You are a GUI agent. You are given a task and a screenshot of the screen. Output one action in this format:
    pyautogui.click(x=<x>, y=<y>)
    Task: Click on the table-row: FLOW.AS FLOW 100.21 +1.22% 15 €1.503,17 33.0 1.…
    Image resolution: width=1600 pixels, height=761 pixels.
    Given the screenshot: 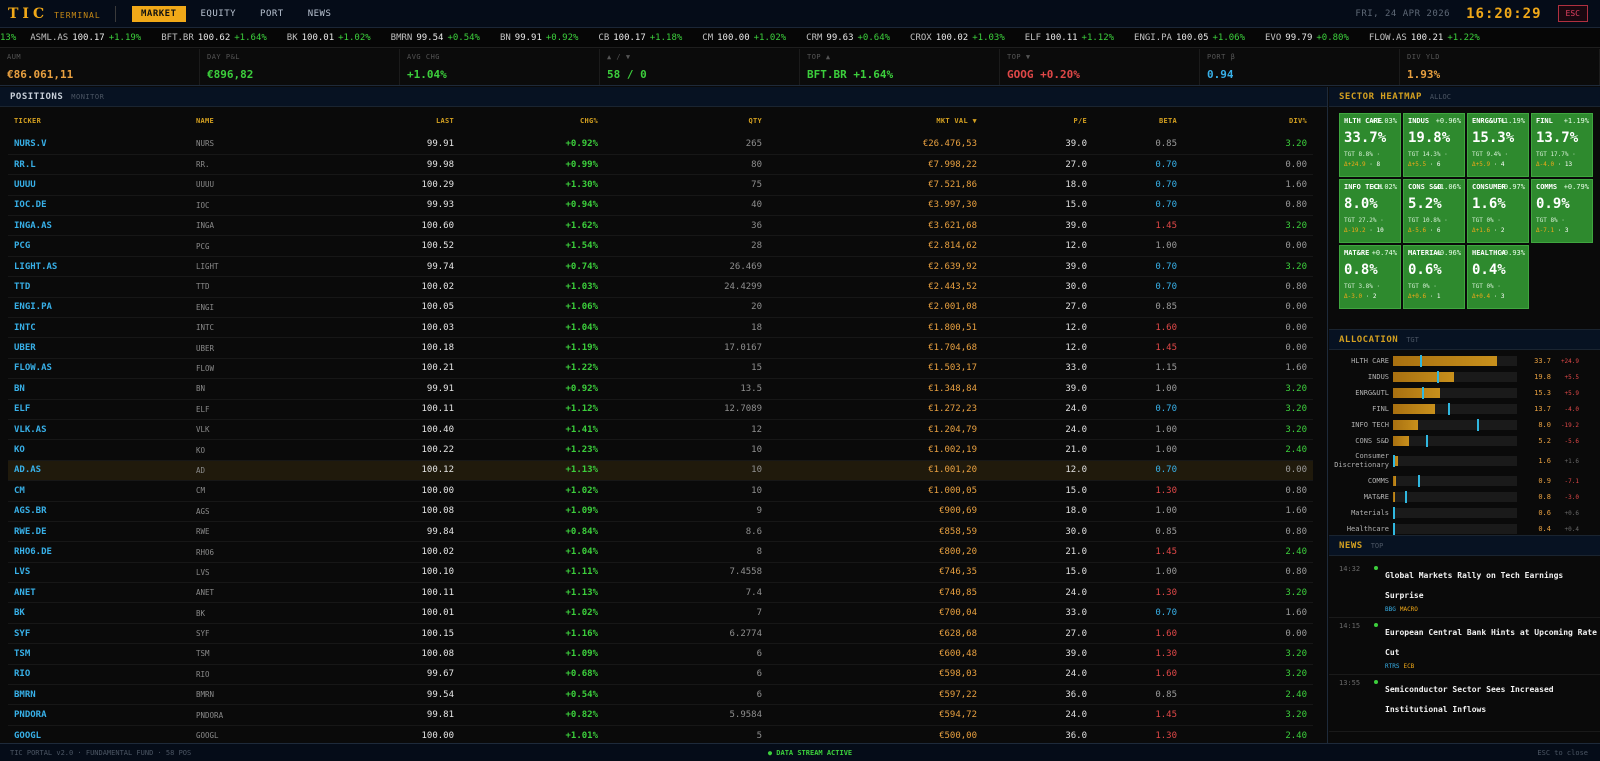 What is the action you would take?
    pyautogui.click(x=660, y=369)
    